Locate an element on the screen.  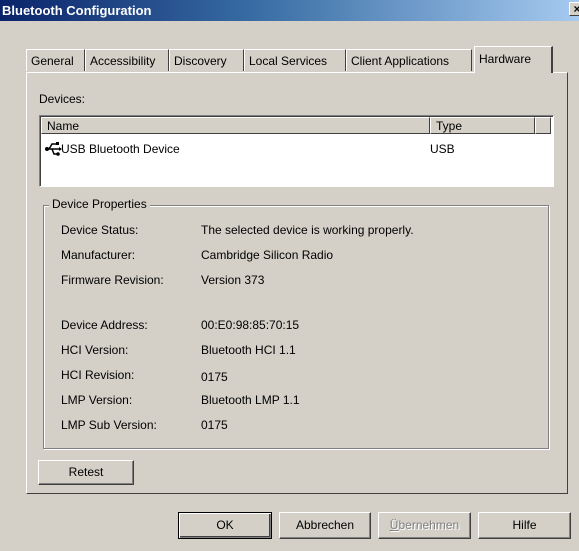
property-value: 00:E0:98:85:70:15 is located at coordinates (250, 325).